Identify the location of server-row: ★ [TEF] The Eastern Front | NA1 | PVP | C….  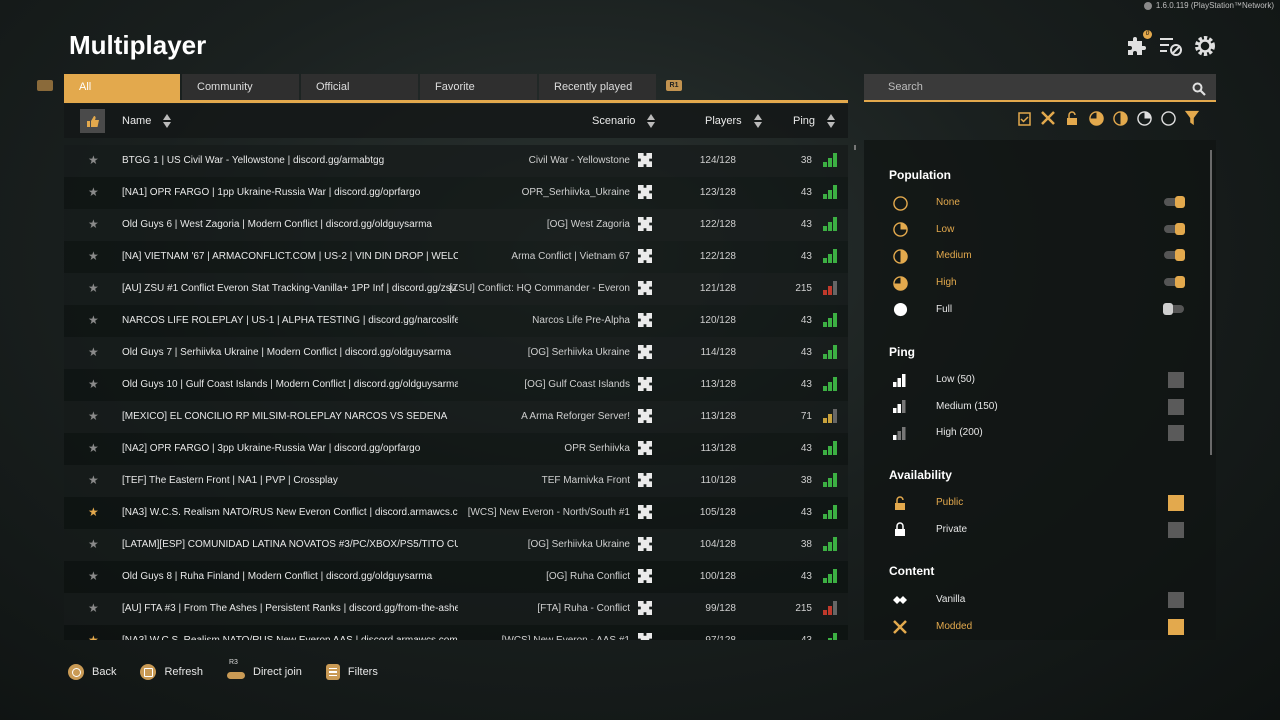
(456, 481).